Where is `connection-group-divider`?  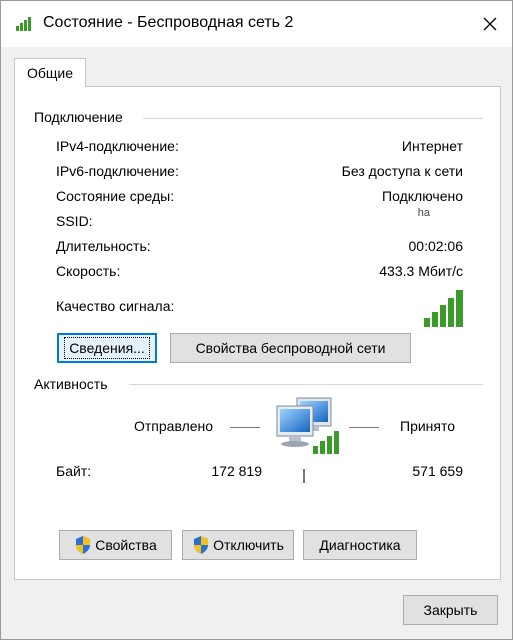
connection-group-divider is located at coordinates (313, 118).